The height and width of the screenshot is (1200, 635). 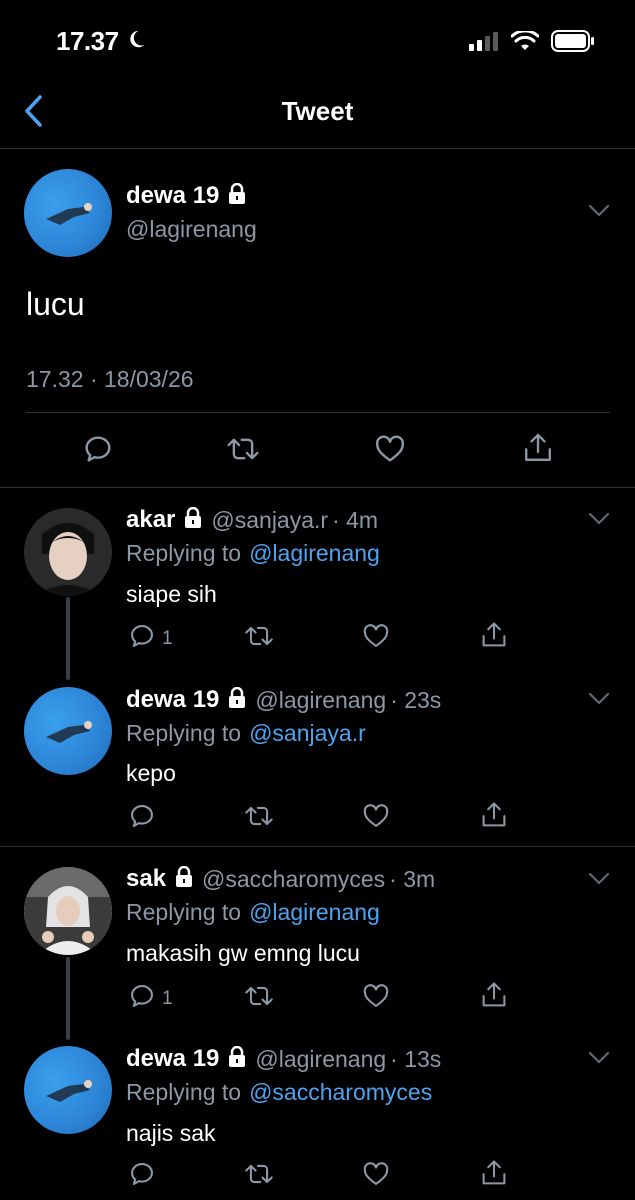 What do you see at coordinates (340, 1092) in the screenshot?
I see `replying-to-link: @saccharomyces` at bounding box center [340, 1092].